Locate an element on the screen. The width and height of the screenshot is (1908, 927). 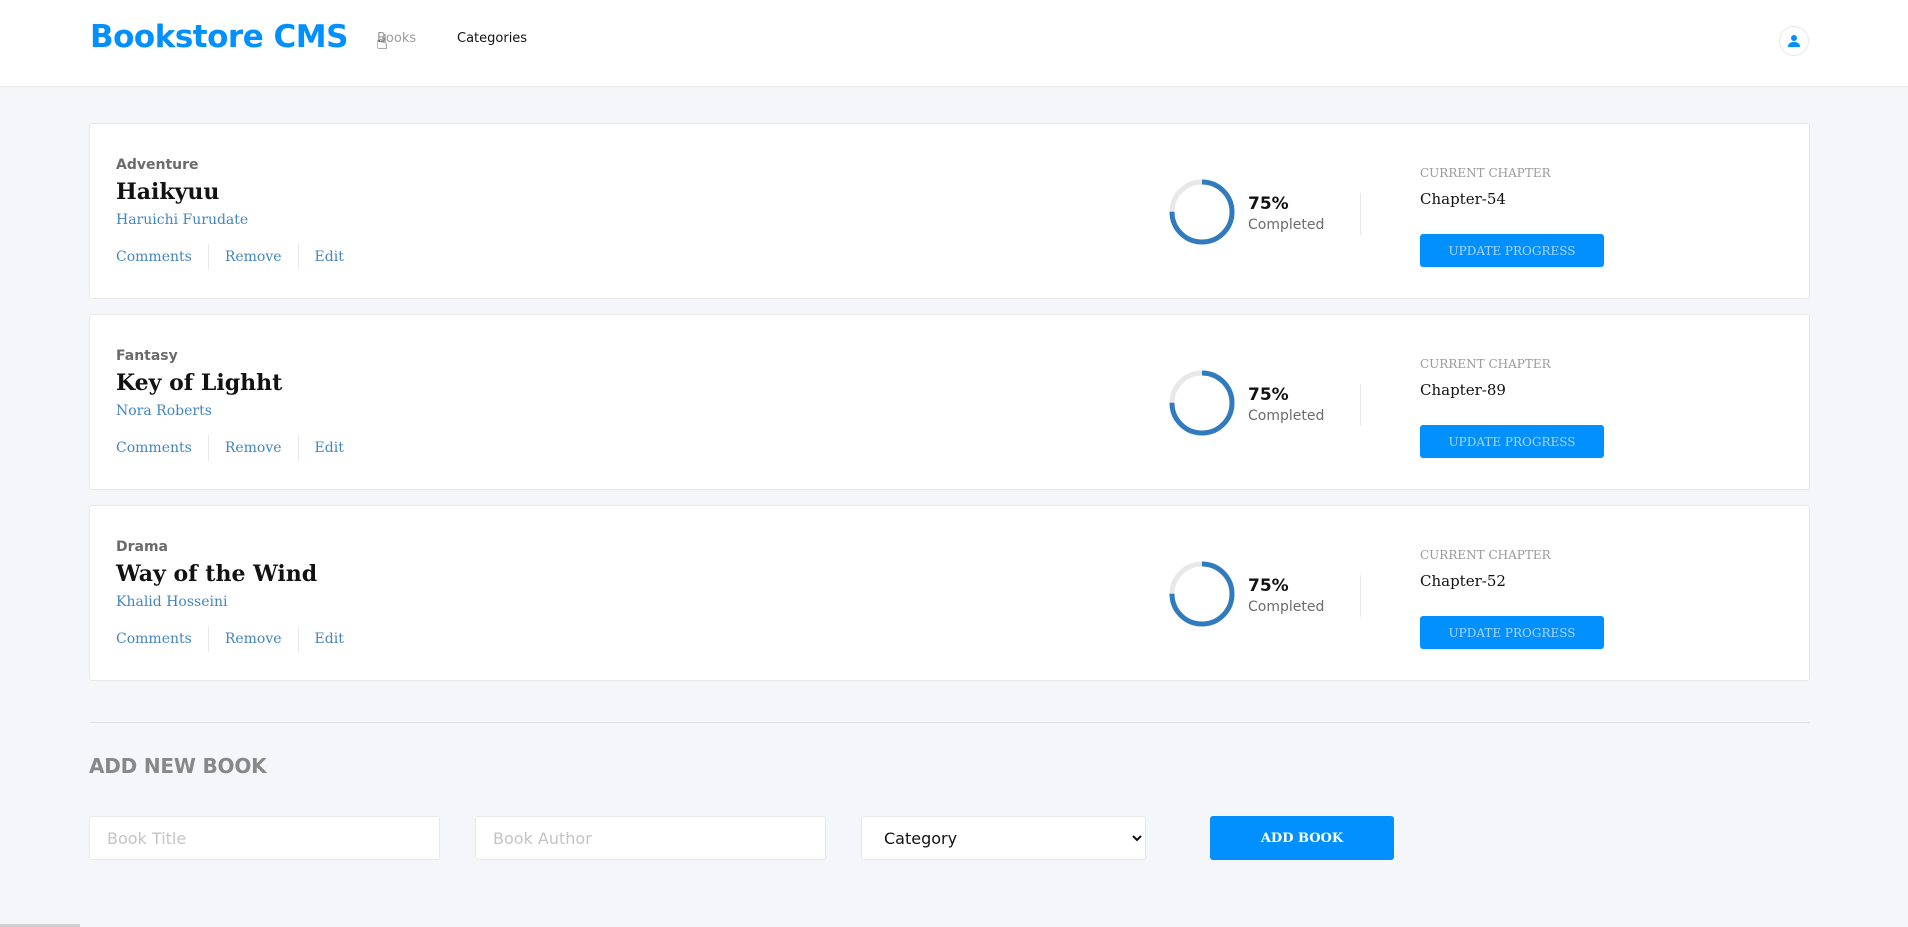
section-divider is located at coordinates (949, 722).